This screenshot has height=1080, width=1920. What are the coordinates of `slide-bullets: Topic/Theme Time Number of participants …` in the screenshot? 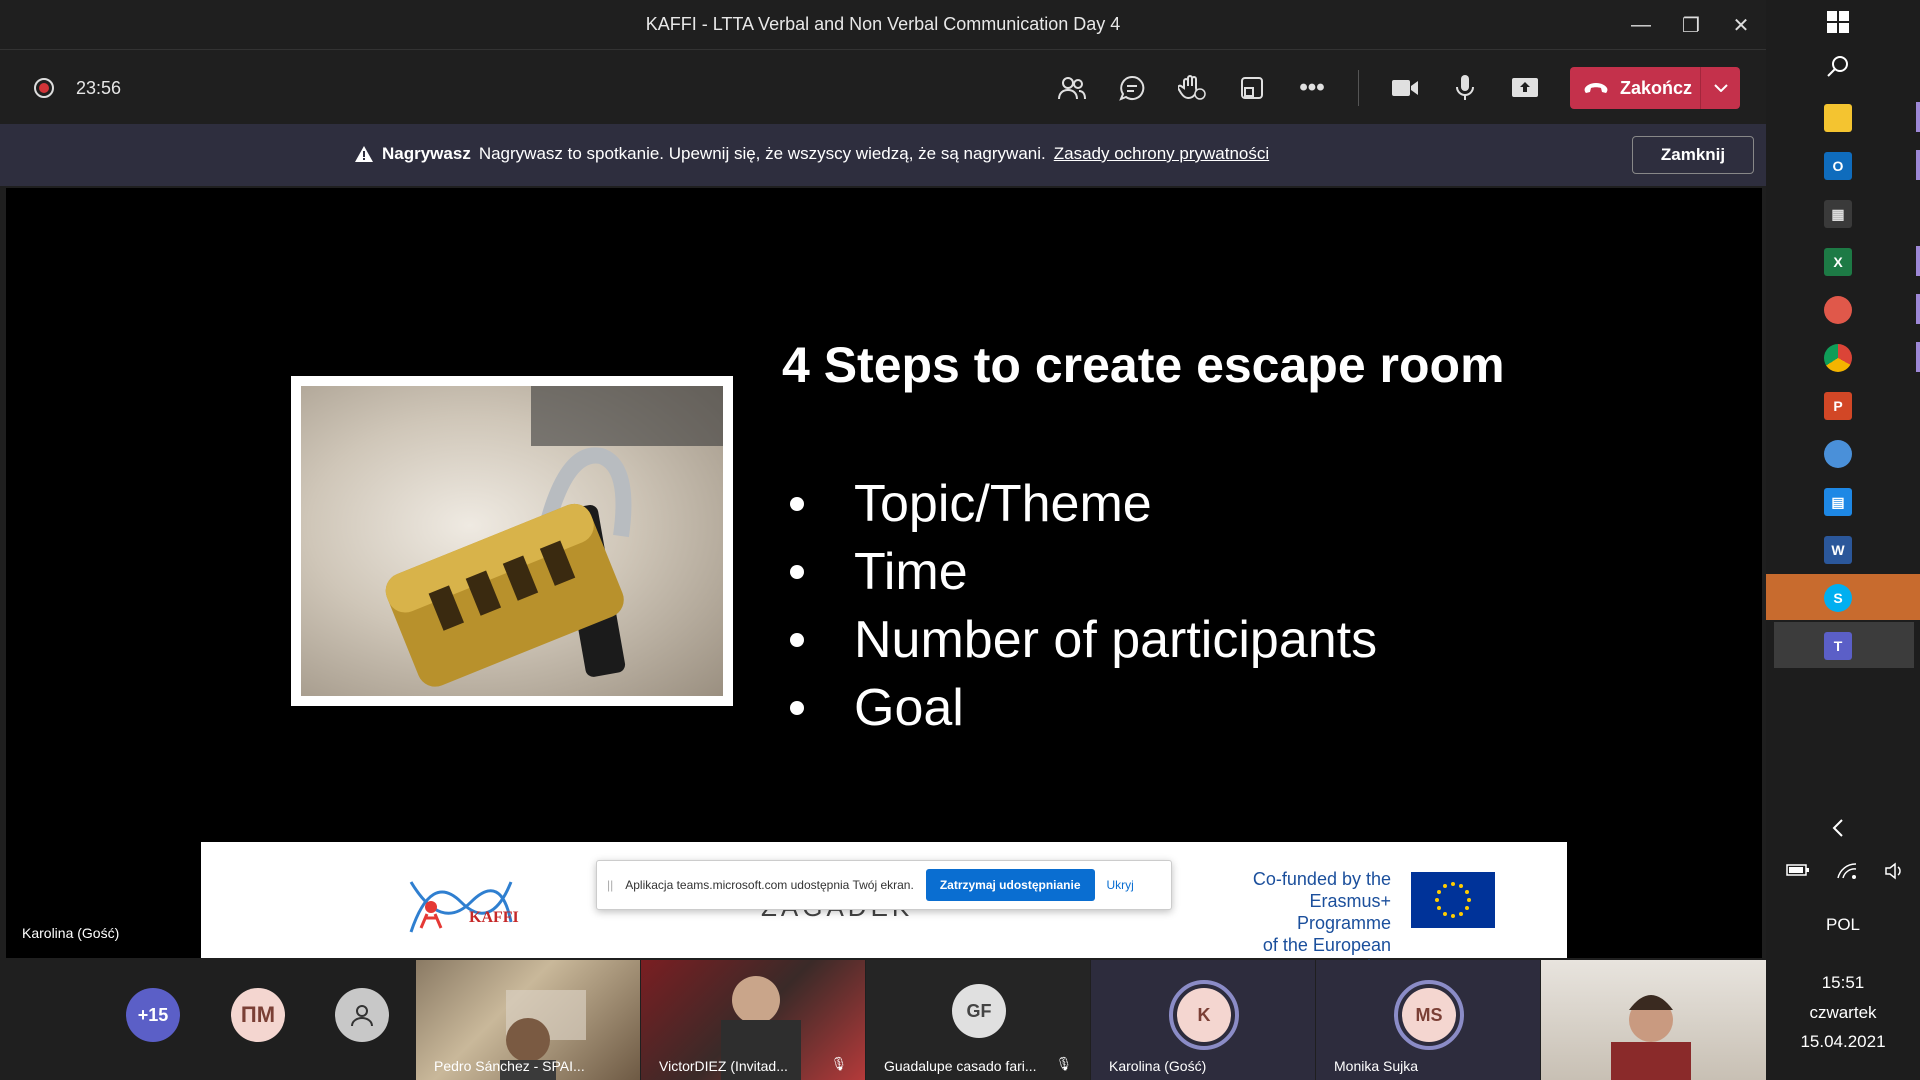 It's located at (1079, 606).